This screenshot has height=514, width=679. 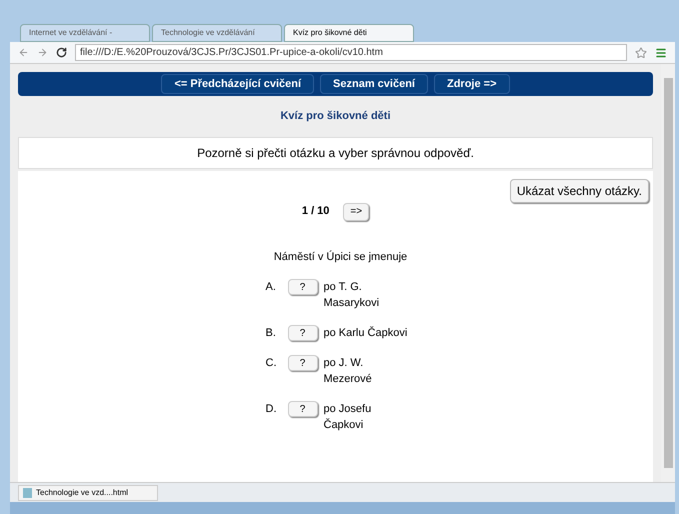 What do you see at coordinates (579, 190) in the screenshot?
I see `show-all-button: Ukázat všechny otázky.` at bounding box center [579, 190].